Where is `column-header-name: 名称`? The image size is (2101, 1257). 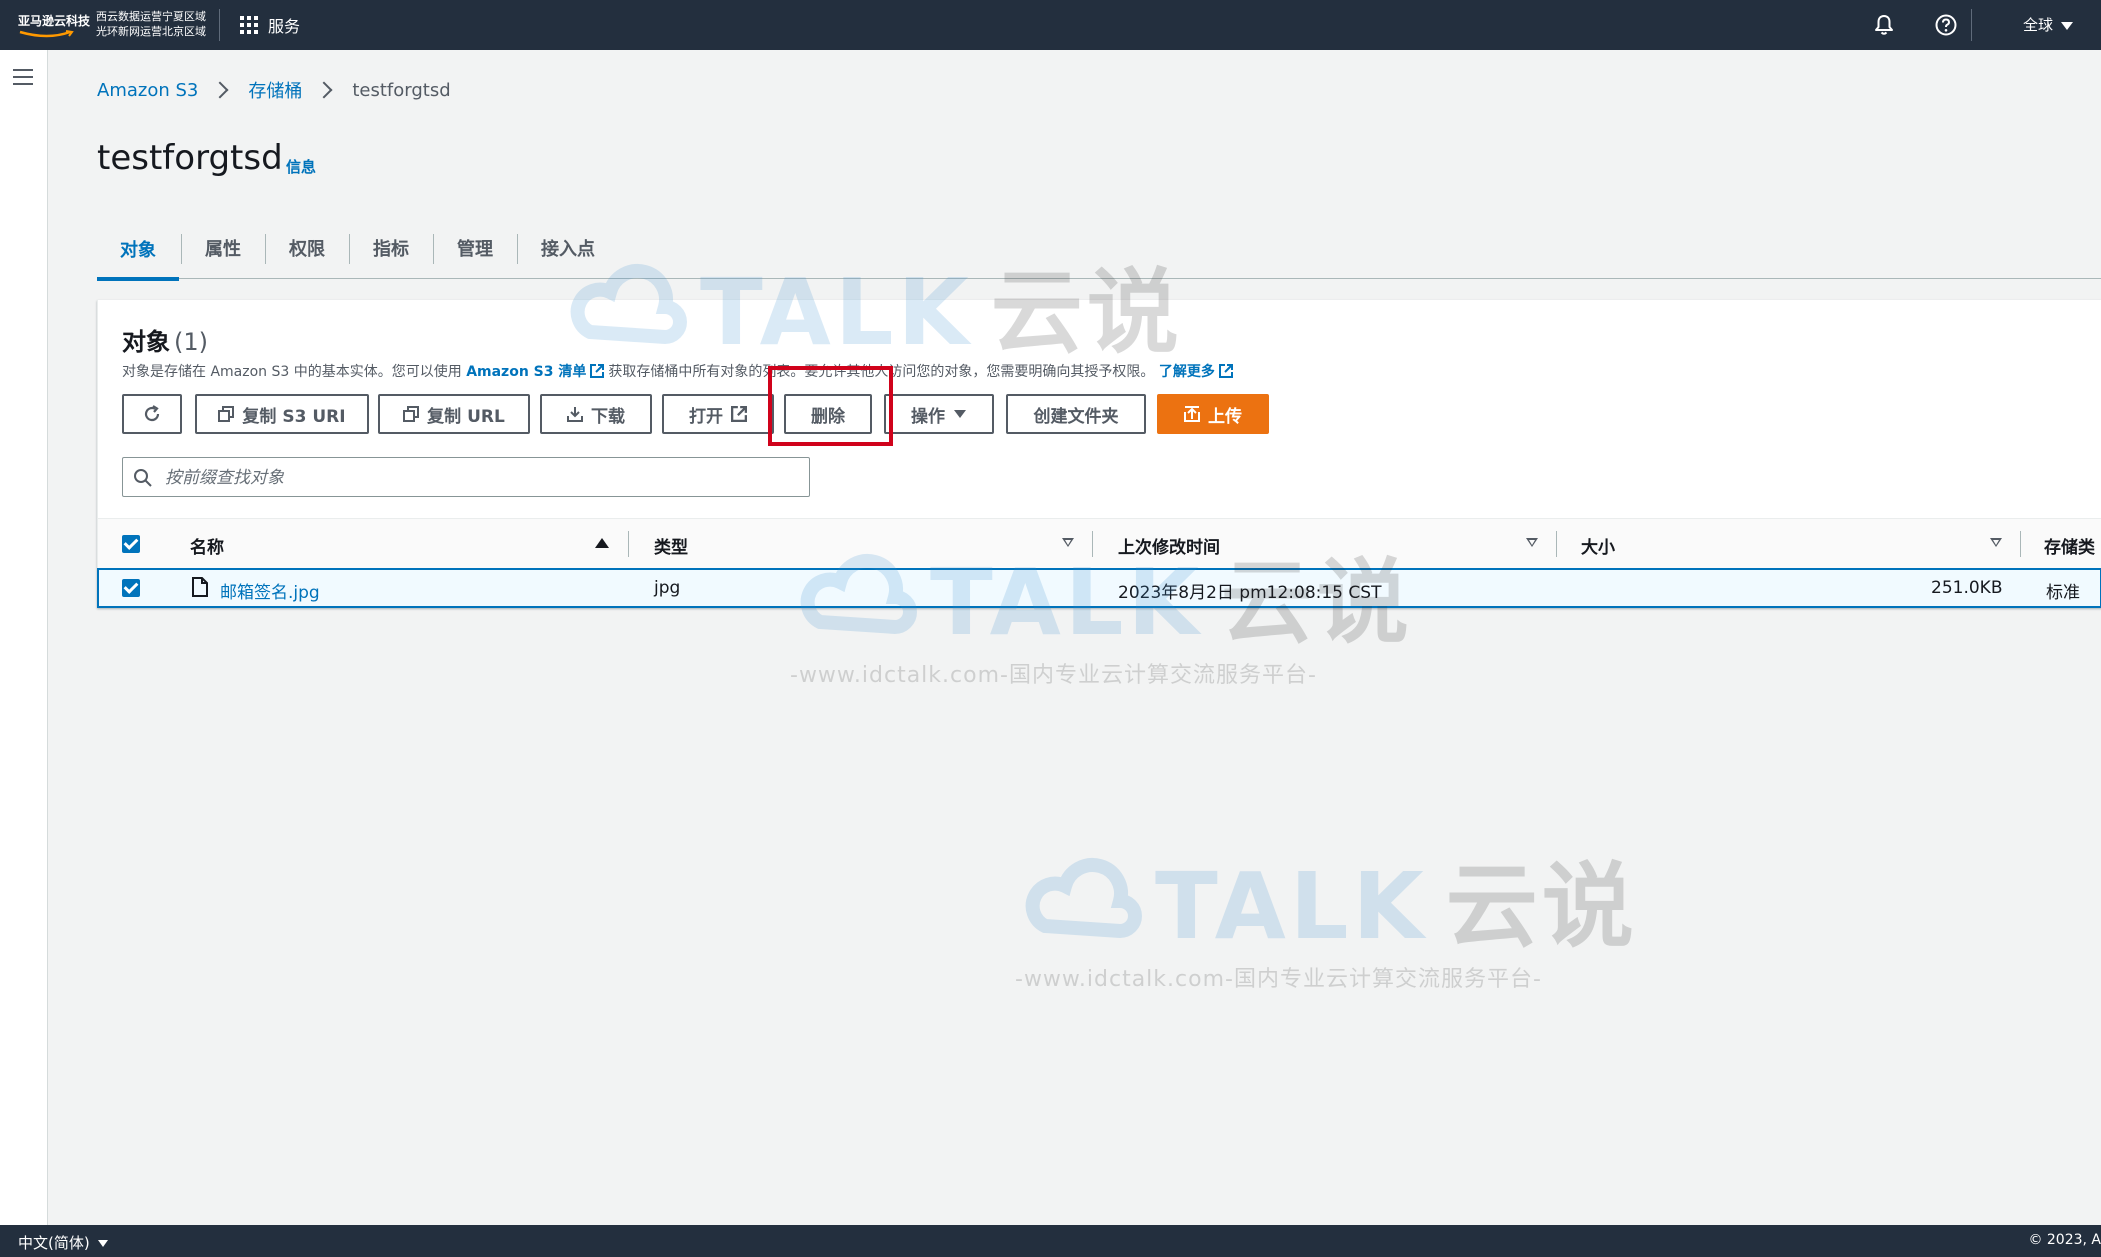
column-header-name: 名称 is located at coordinates (207, 545).